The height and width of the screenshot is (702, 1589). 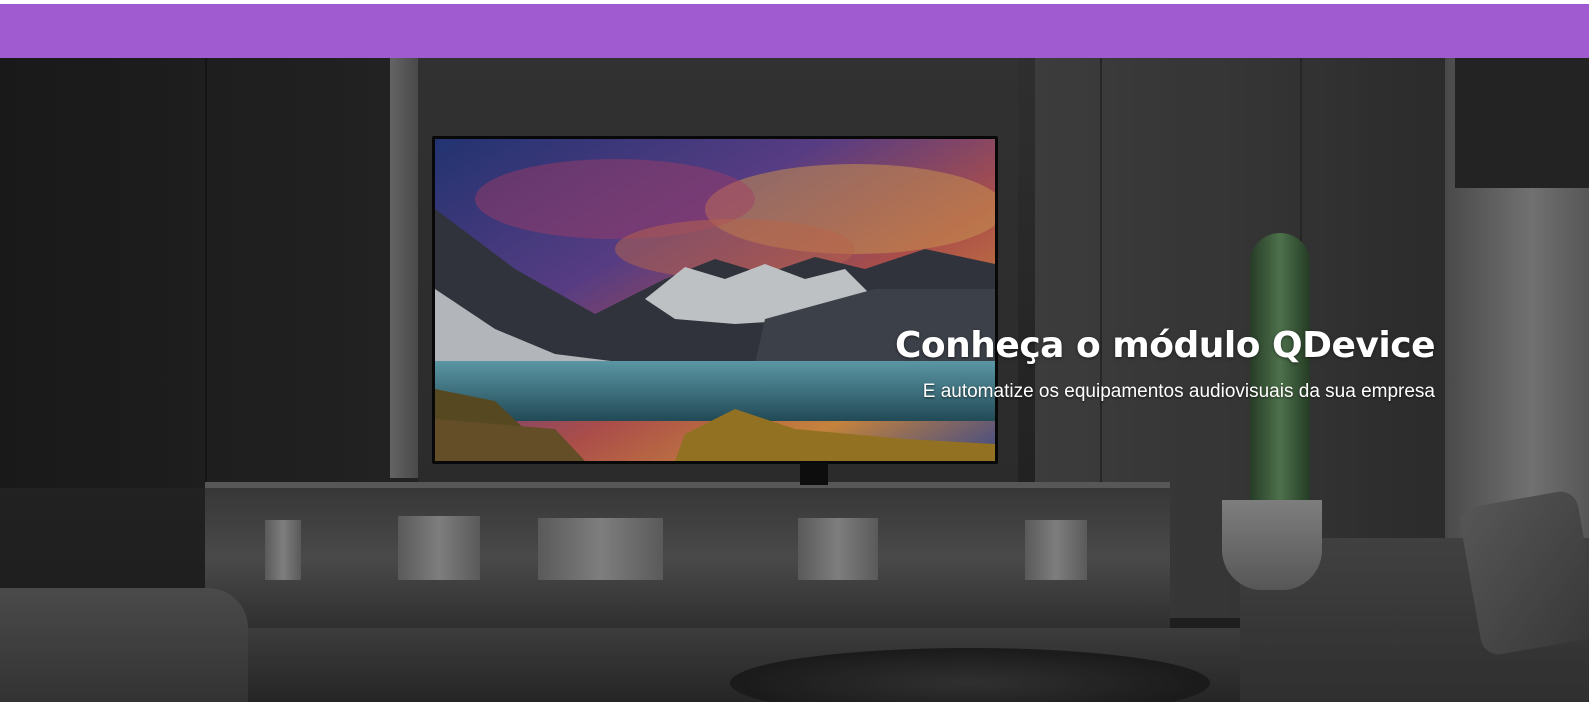 What do you see at coordinates (1165, 345) in the screenshot?
I see `hero-title: Conheça o módulo QDevice` at bounding box center [1165, 345].